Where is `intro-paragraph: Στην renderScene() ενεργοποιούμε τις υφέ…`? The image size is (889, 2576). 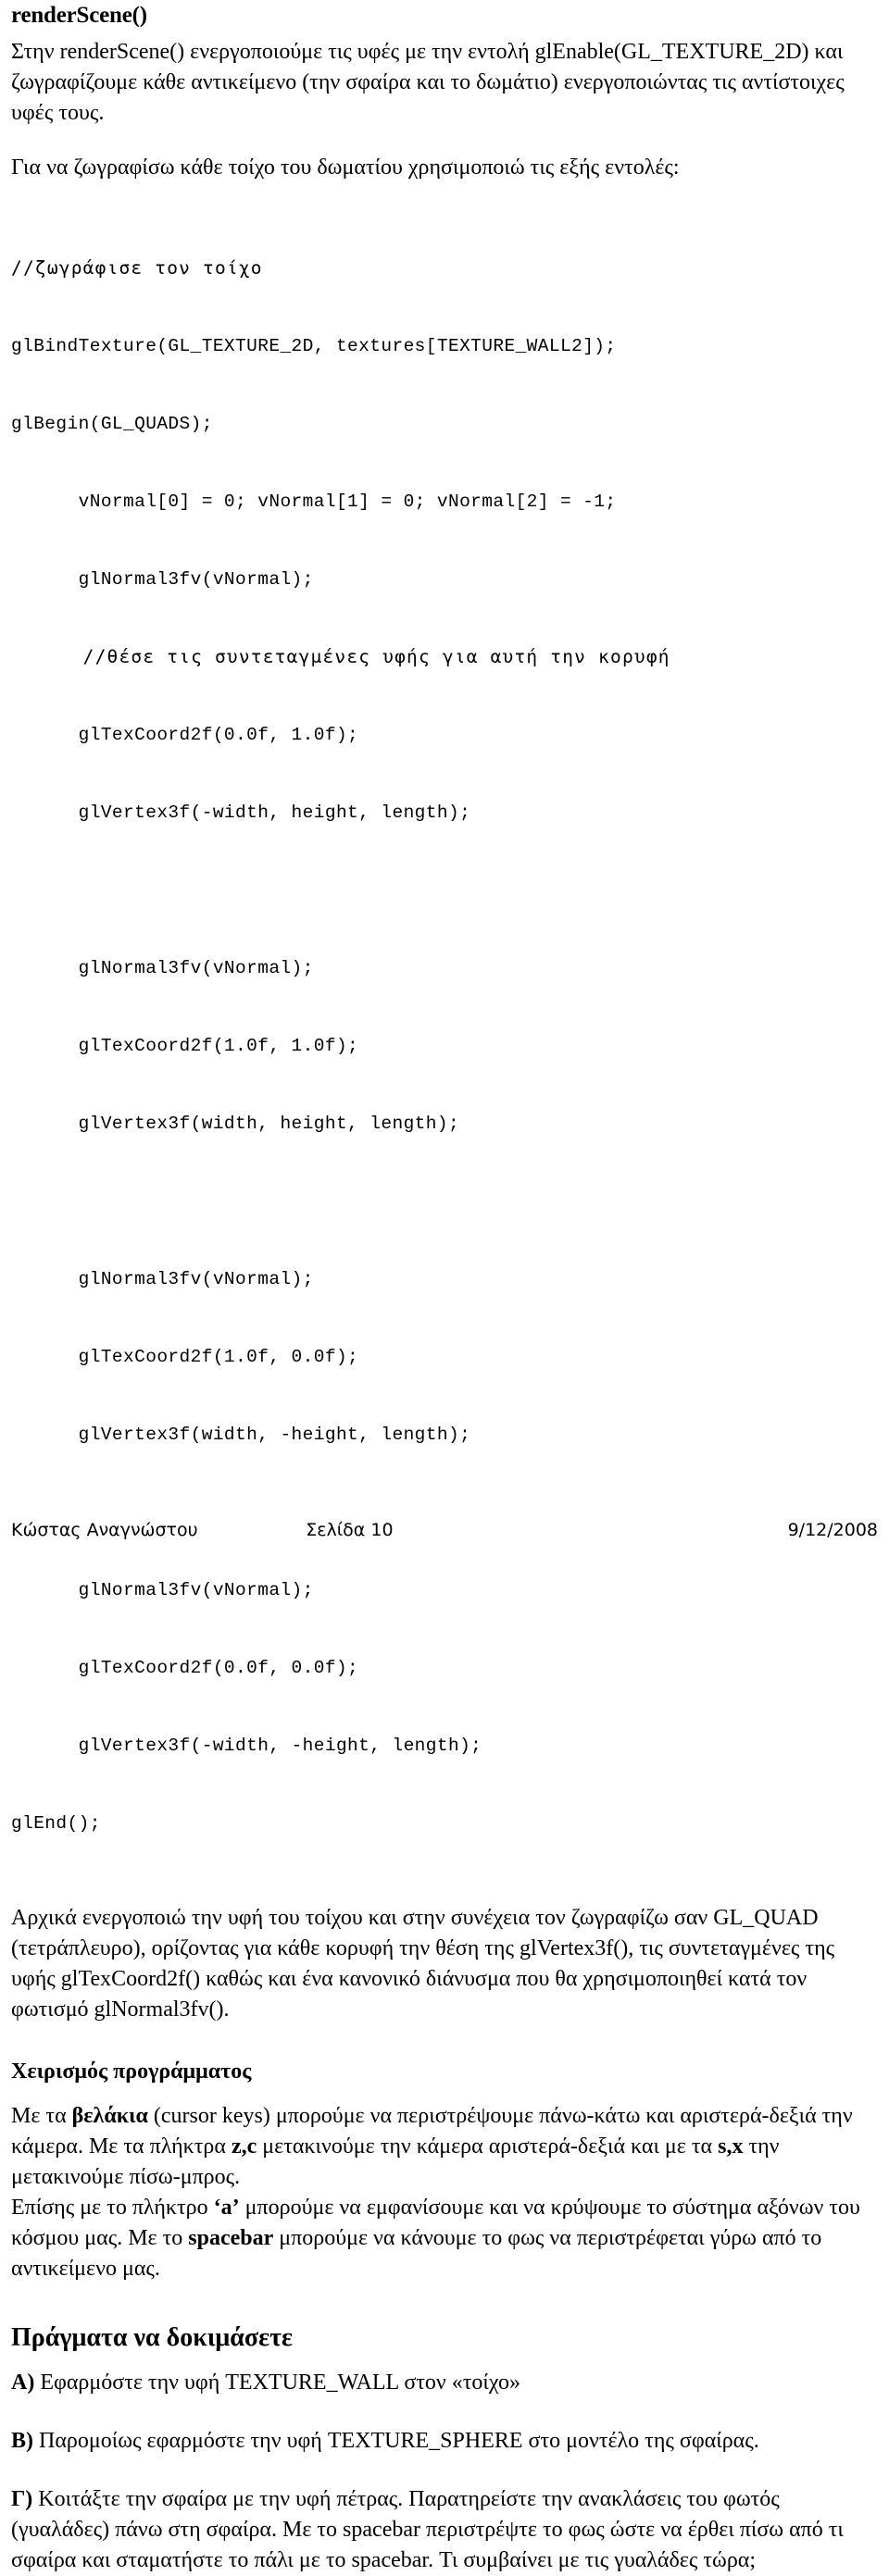
intro-paragraph: Στην renderScene() ενεργοποιούμε τις υφέ… is located at coordinates (428, 82).